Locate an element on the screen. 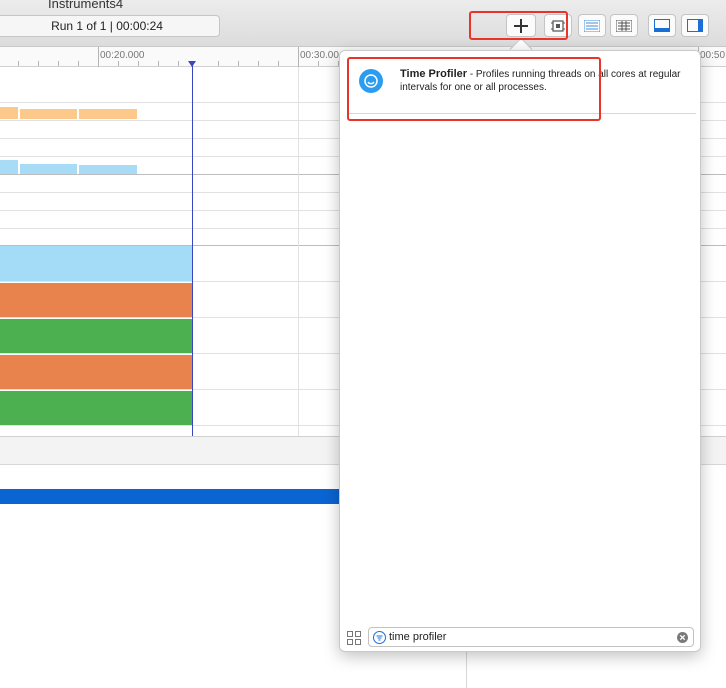  bottom-panel-toggle is located at coordinates (662, 25).